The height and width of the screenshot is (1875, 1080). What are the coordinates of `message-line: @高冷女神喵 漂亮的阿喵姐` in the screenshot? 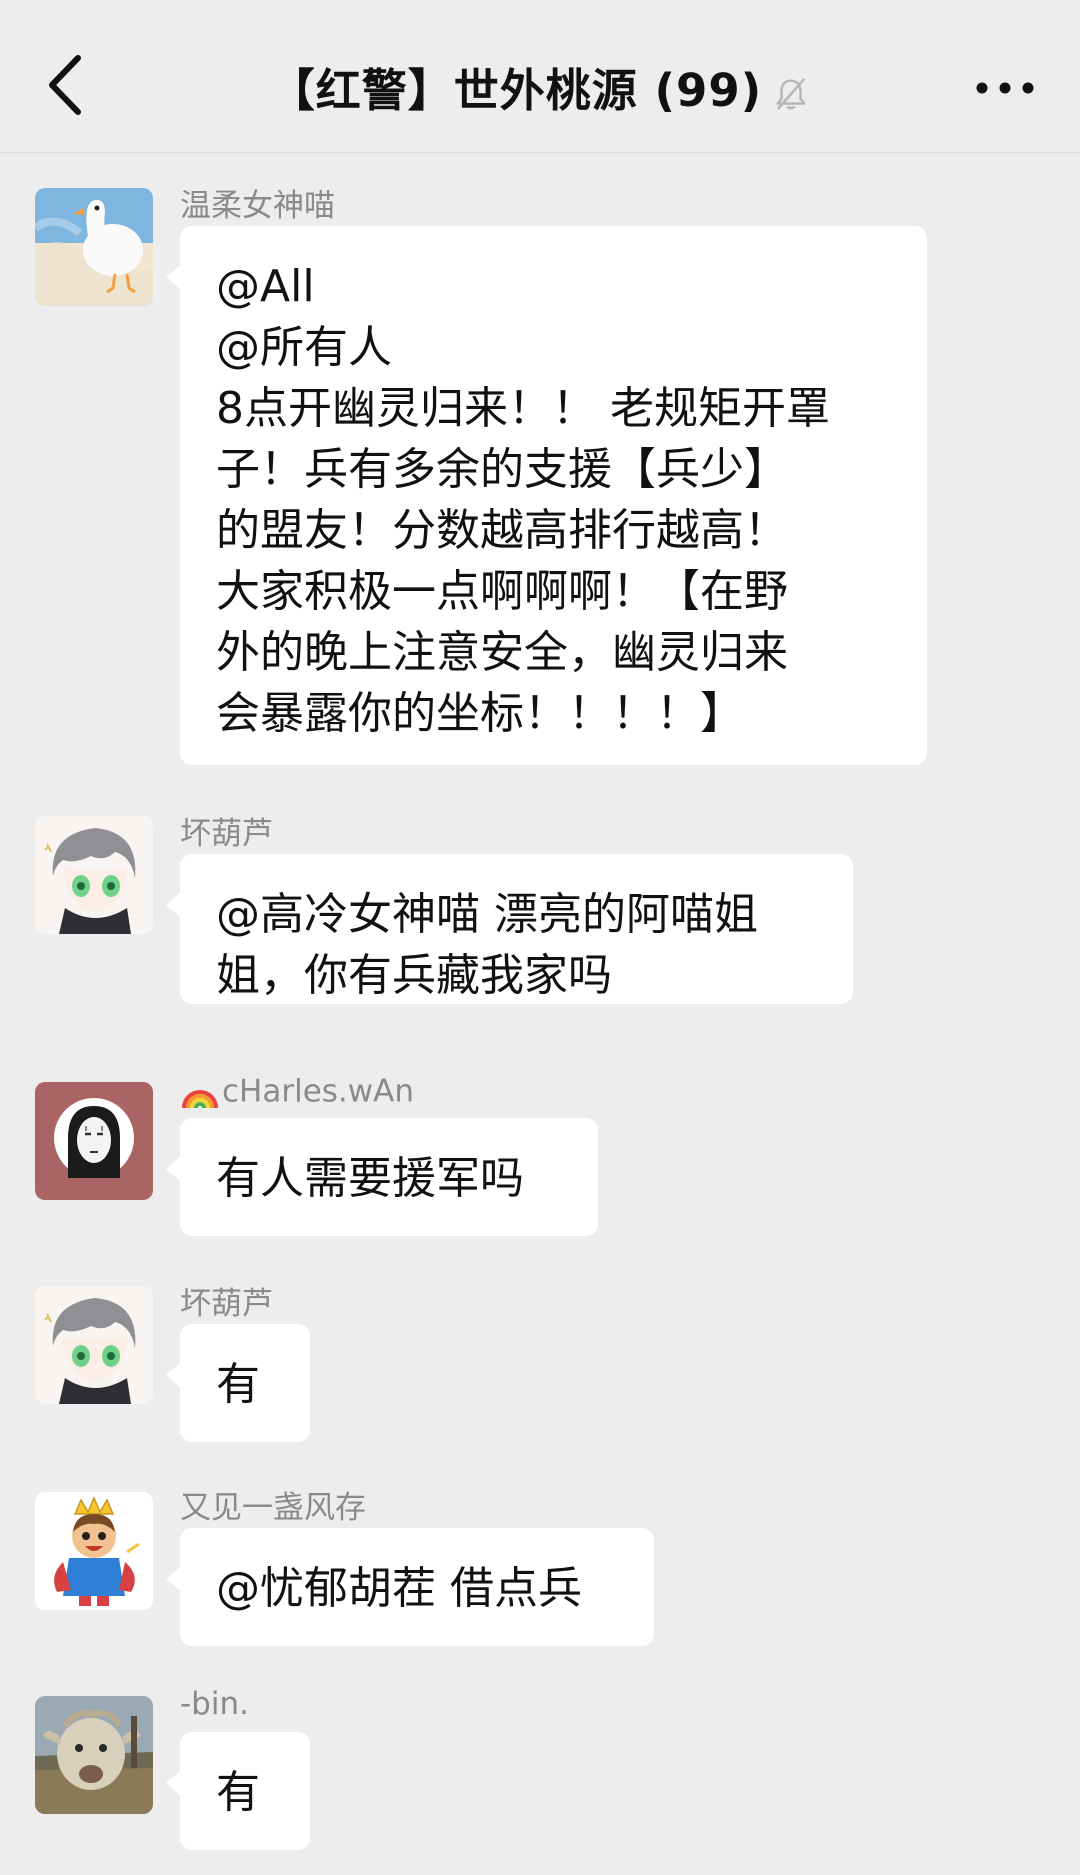 It's located at (487, 914).